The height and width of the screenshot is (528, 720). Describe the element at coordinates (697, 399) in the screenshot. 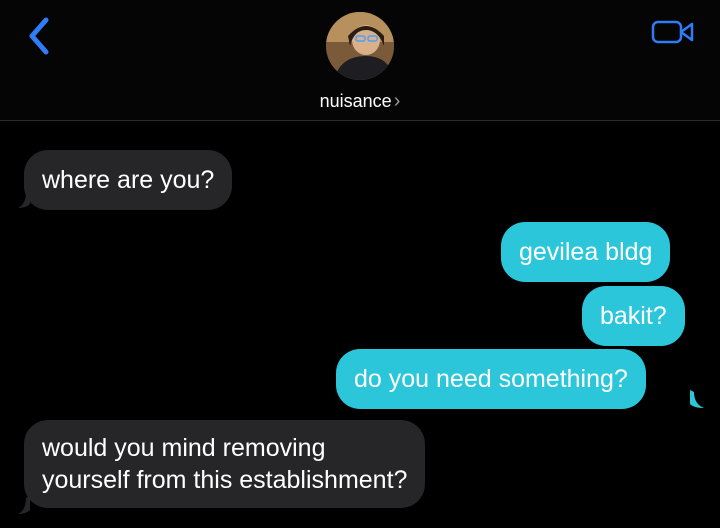

I see `outgoing-bubble-tail` at that location.